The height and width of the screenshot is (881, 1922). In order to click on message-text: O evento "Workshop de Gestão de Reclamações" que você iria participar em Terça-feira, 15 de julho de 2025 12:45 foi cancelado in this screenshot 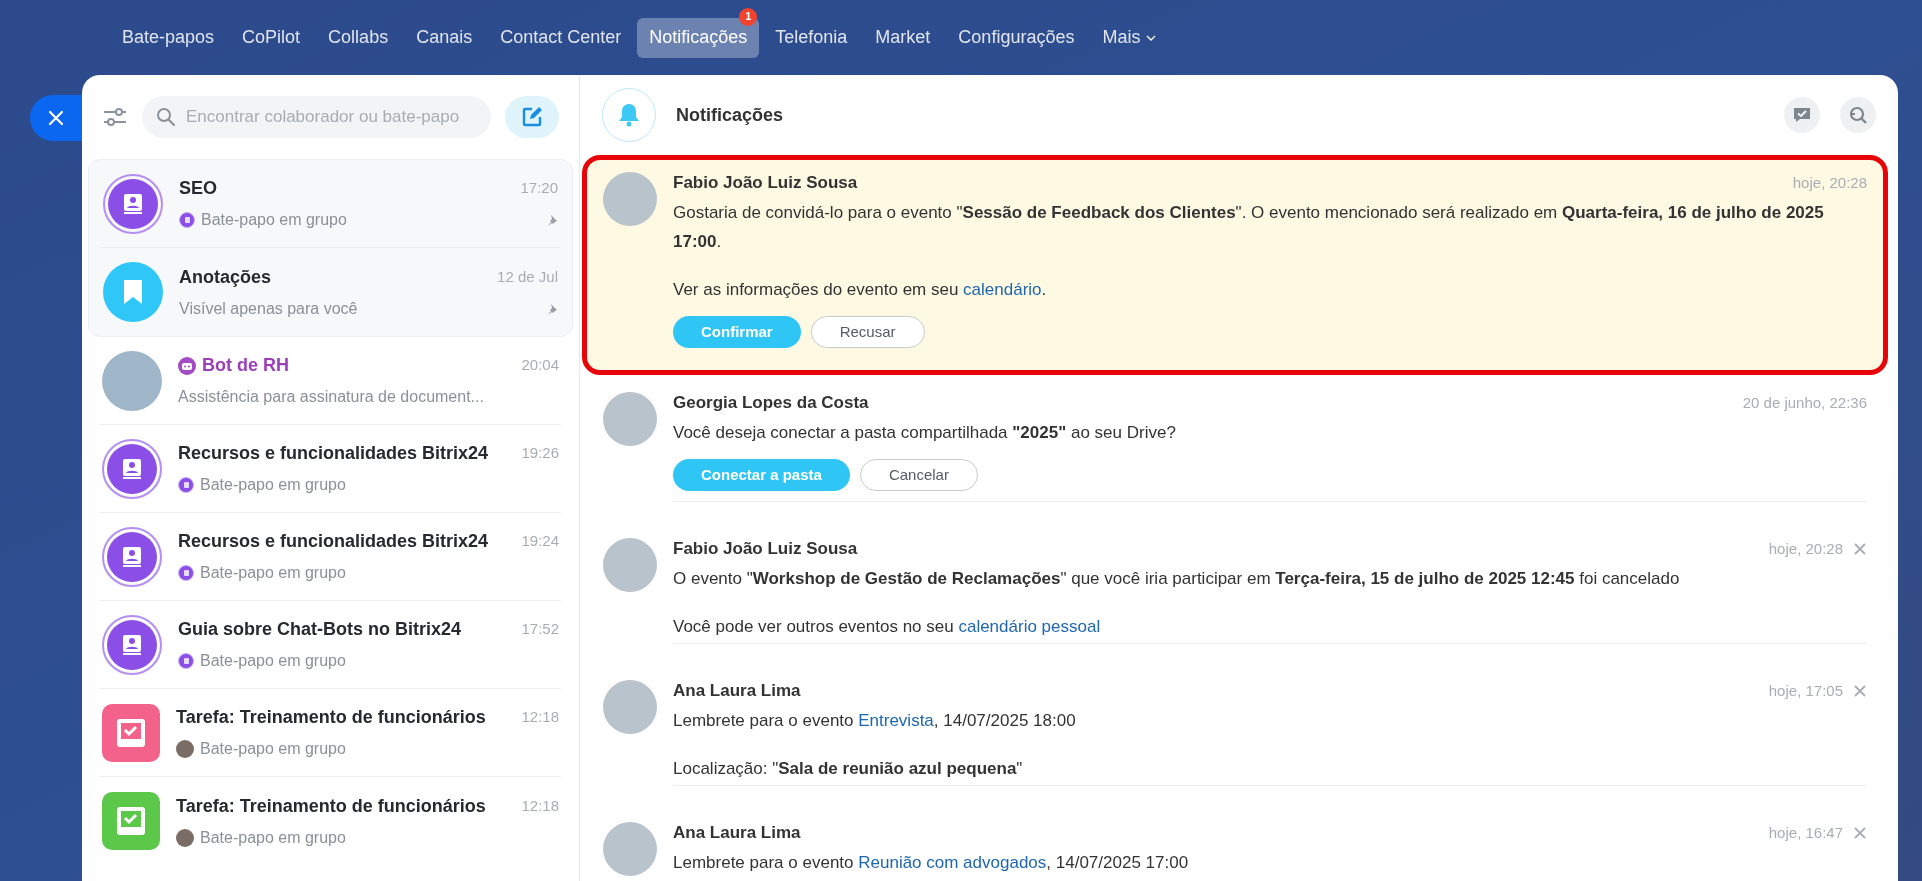, I will do `click(1177, 579)`.